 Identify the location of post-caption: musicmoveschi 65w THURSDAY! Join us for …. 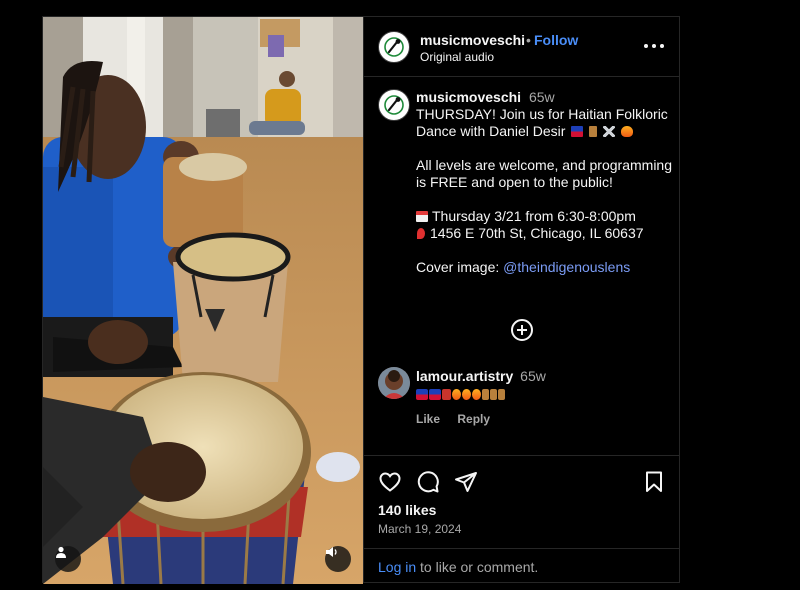
(544, 182).